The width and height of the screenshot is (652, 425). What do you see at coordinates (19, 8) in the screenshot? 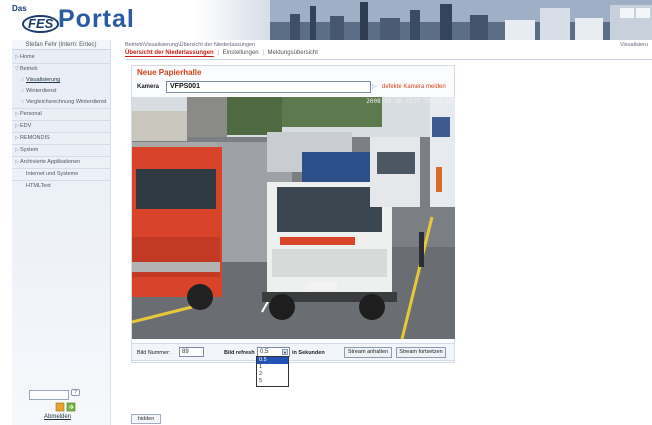
I see `logo-das: Das` at bounding box center [19, 8].